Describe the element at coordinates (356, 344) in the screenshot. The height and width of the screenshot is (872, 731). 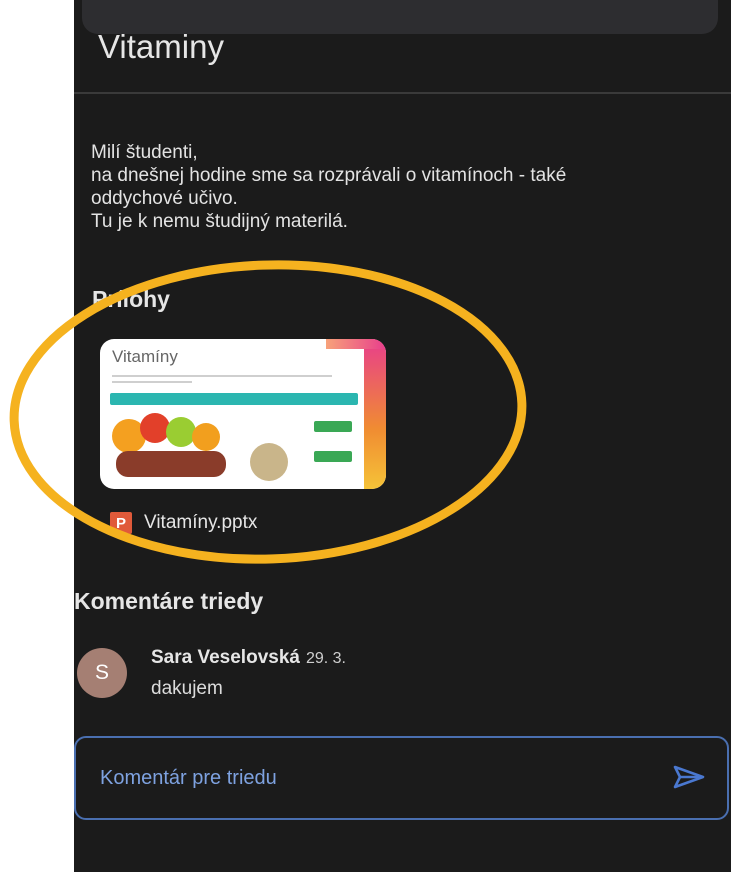
I see `slide-accent-top` at that location.